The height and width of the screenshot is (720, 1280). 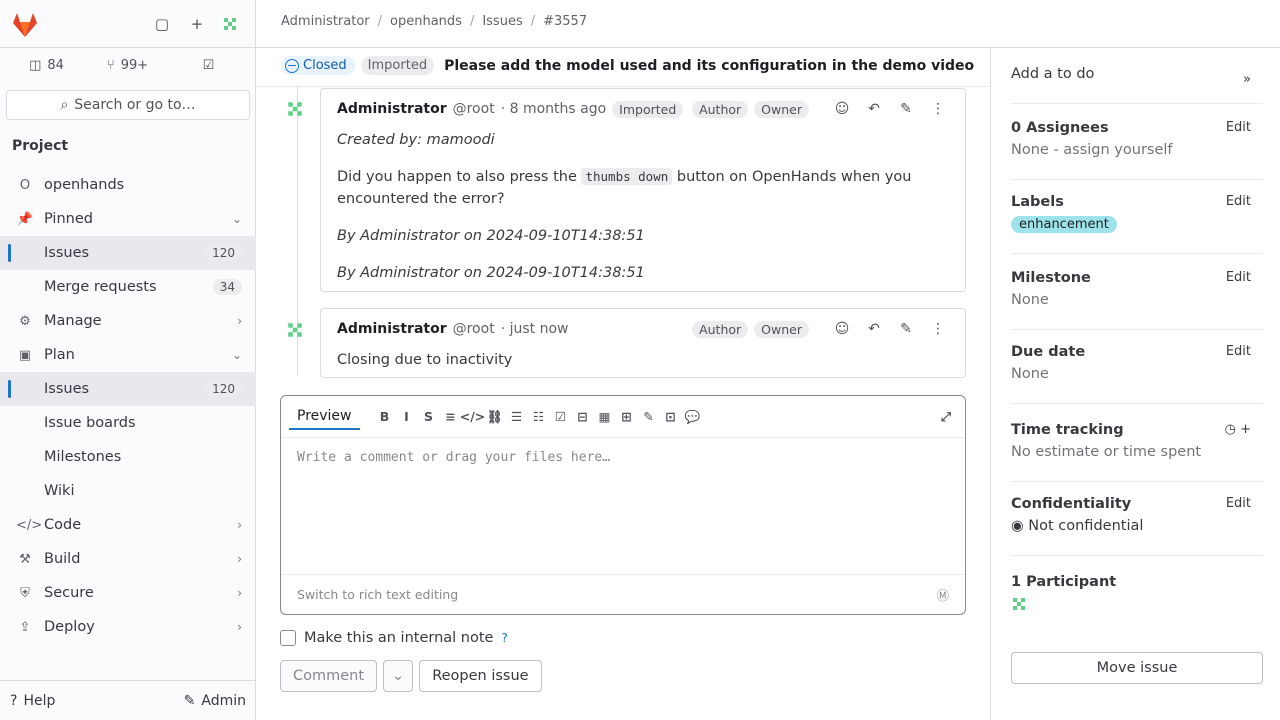 What do you see at coordinates (1238, 127) in the screenshot?
I see `edit-assignees-button: Edit` at bounding box center [1238, 127].